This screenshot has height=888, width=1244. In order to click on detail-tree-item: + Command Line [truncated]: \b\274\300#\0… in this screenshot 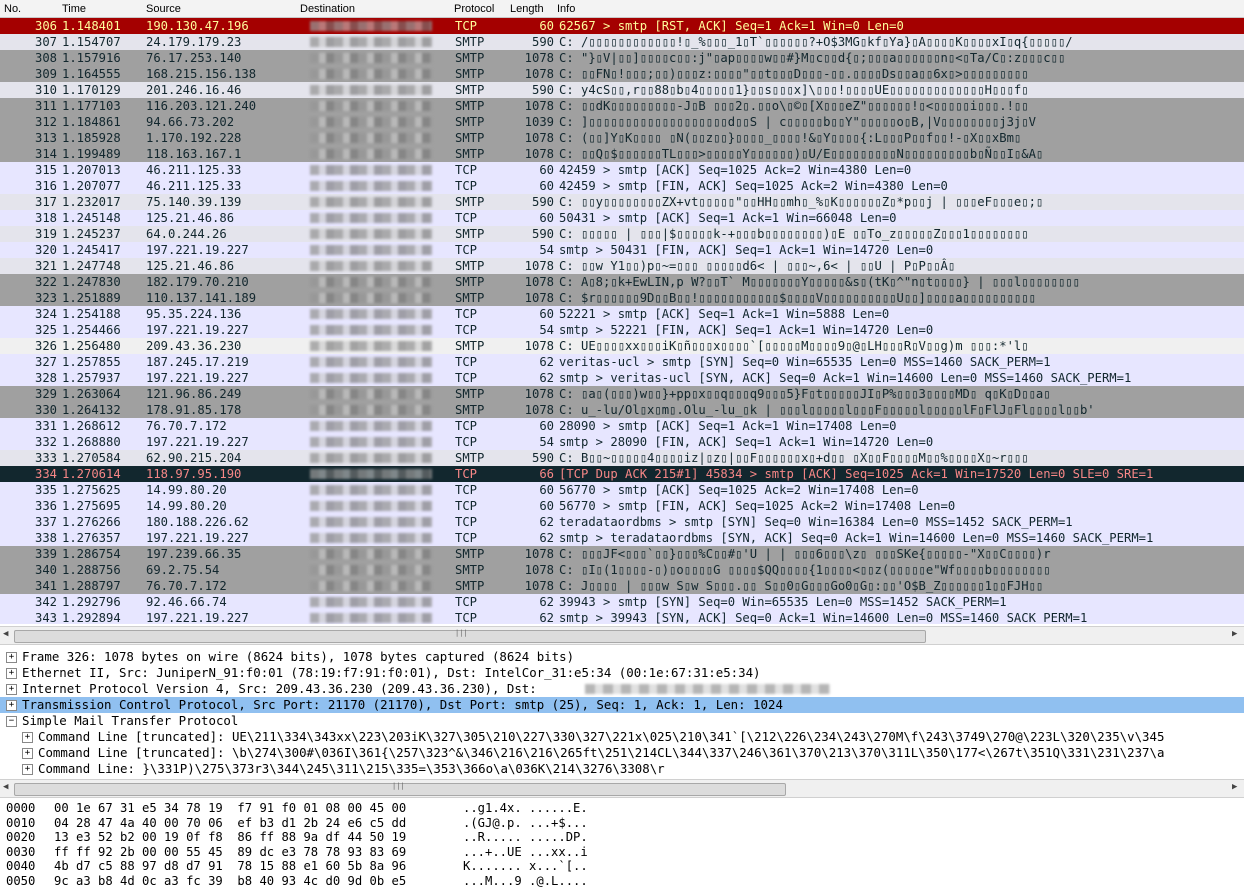, I will do `click(622, 753)`.